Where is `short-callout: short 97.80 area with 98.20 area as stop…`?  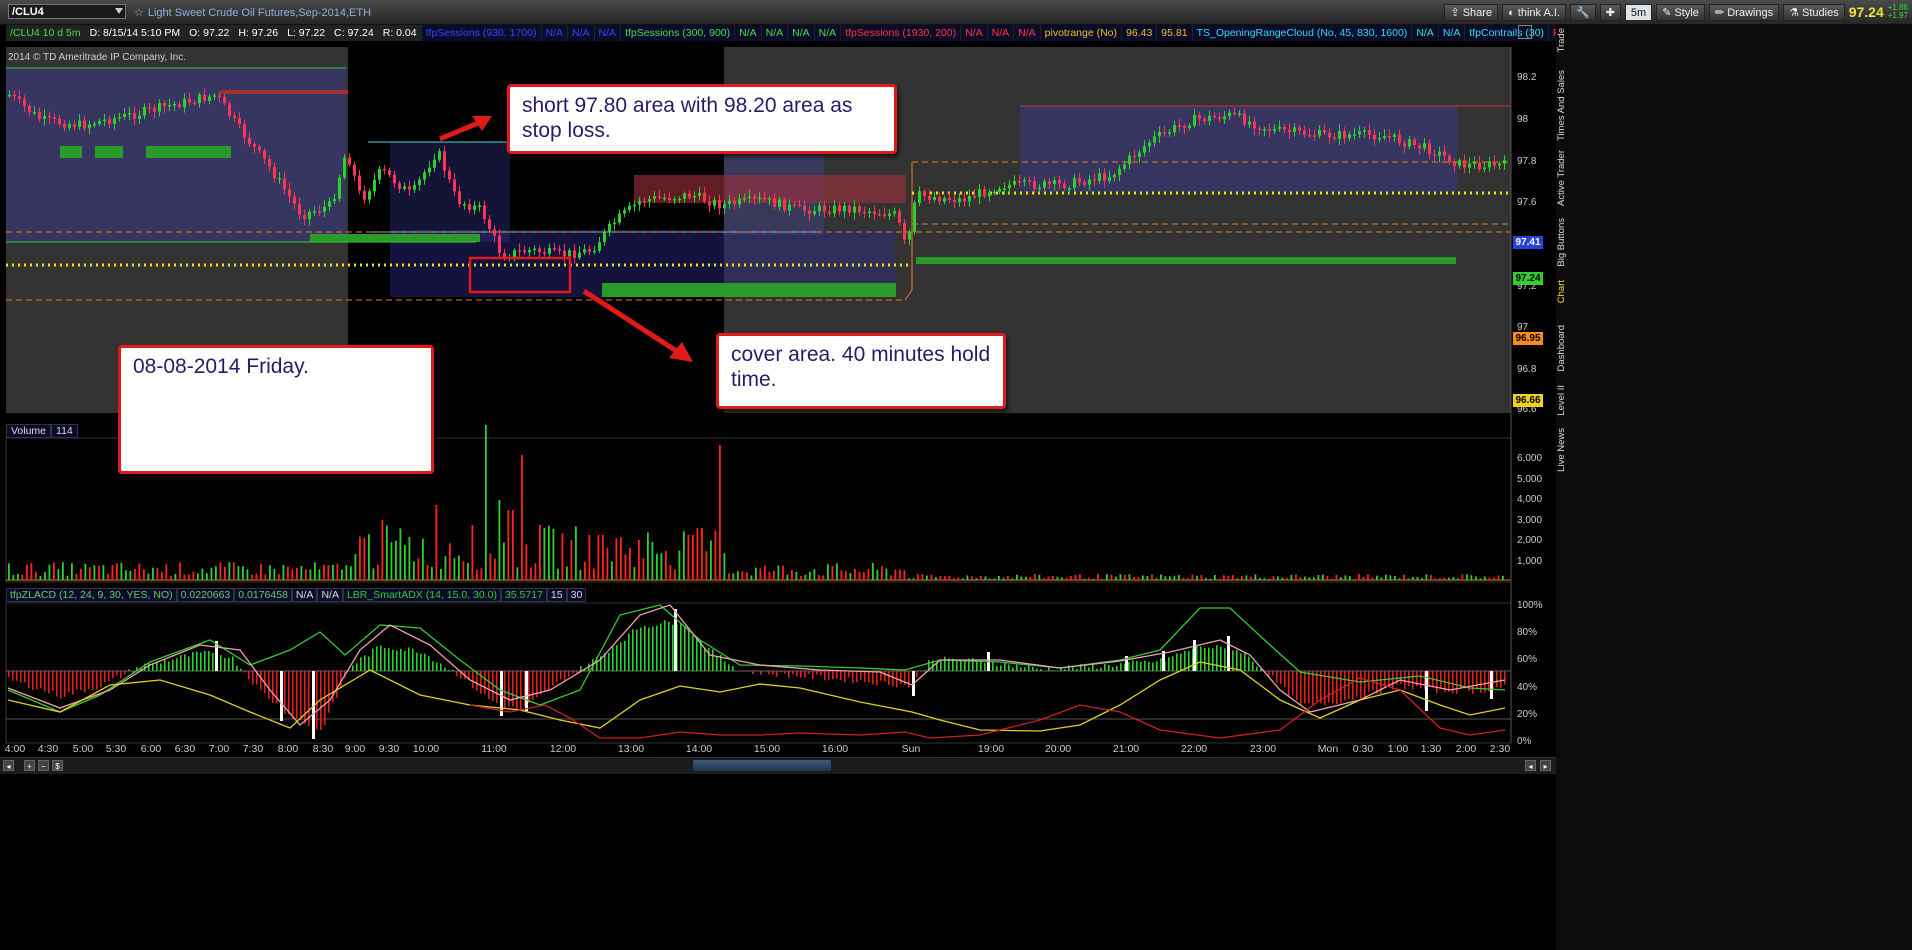 short-callout: short 97.80 area with 98.20 area as stop… is located at coordinates (702, 119).